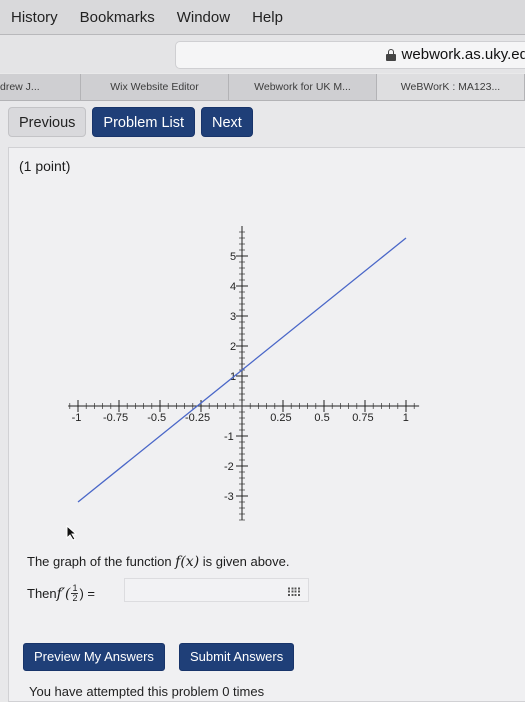 This screenshot has height=702, width=525. I want to click on x-tick-label: 0.5, so click(321, 418).